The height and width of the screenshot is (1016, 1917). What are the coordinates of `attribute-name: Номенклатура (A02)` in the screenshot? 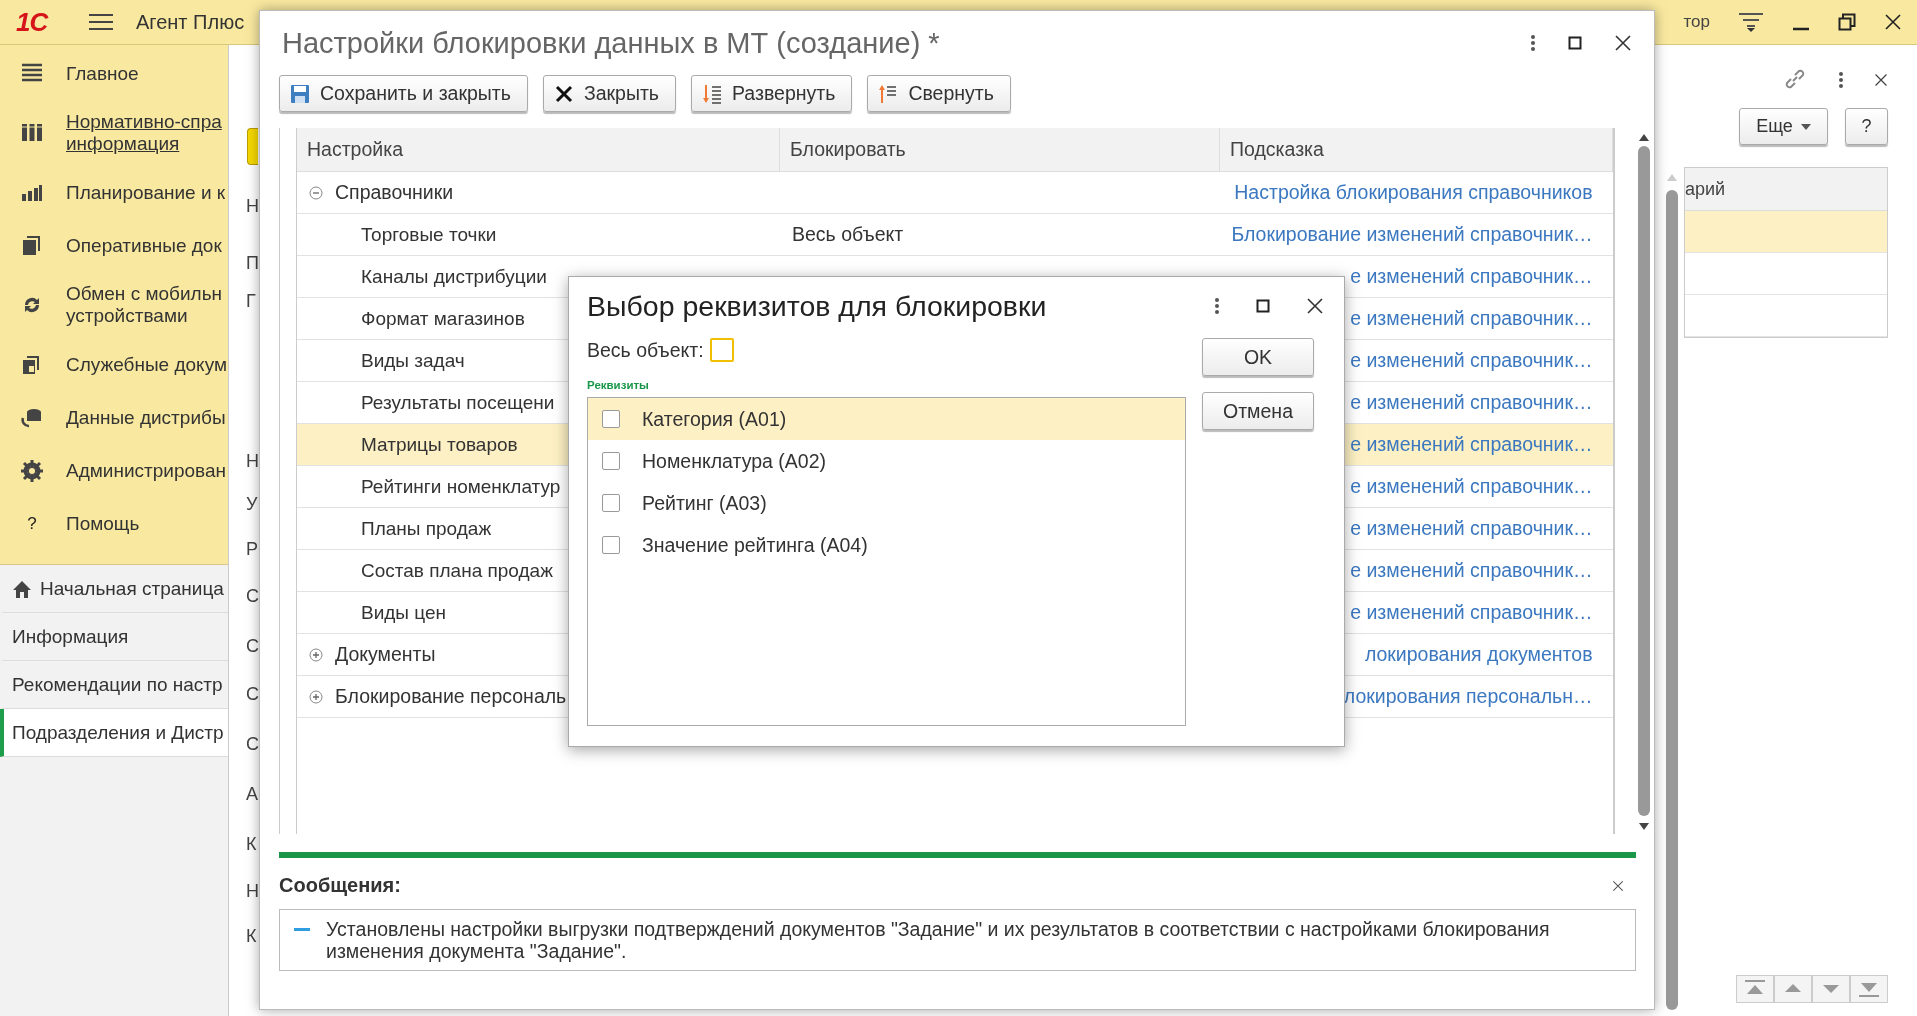 It's located at (734, 461).